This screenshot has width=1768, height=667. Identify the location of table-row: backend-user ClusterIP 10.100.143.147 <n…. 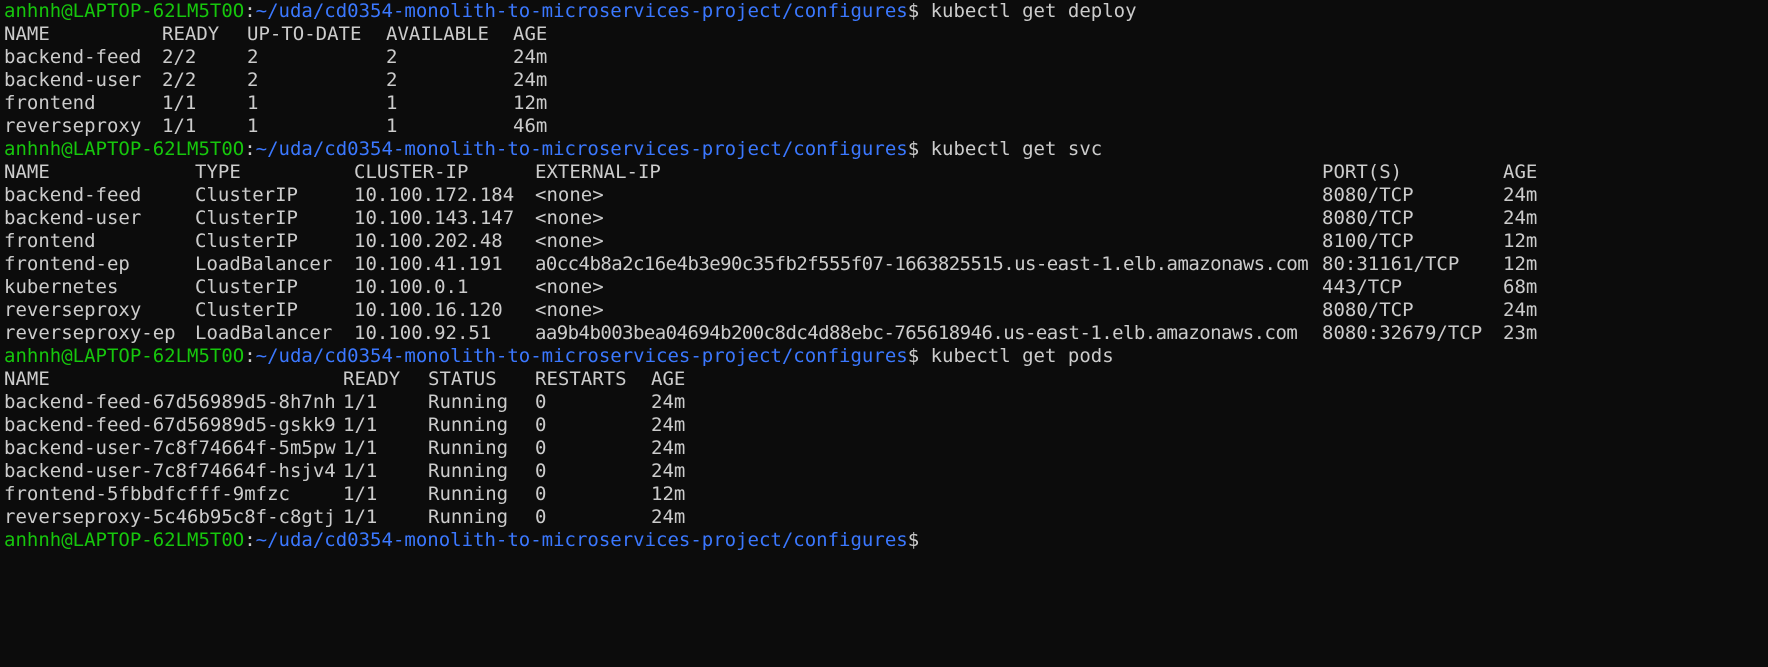
(886, 218).